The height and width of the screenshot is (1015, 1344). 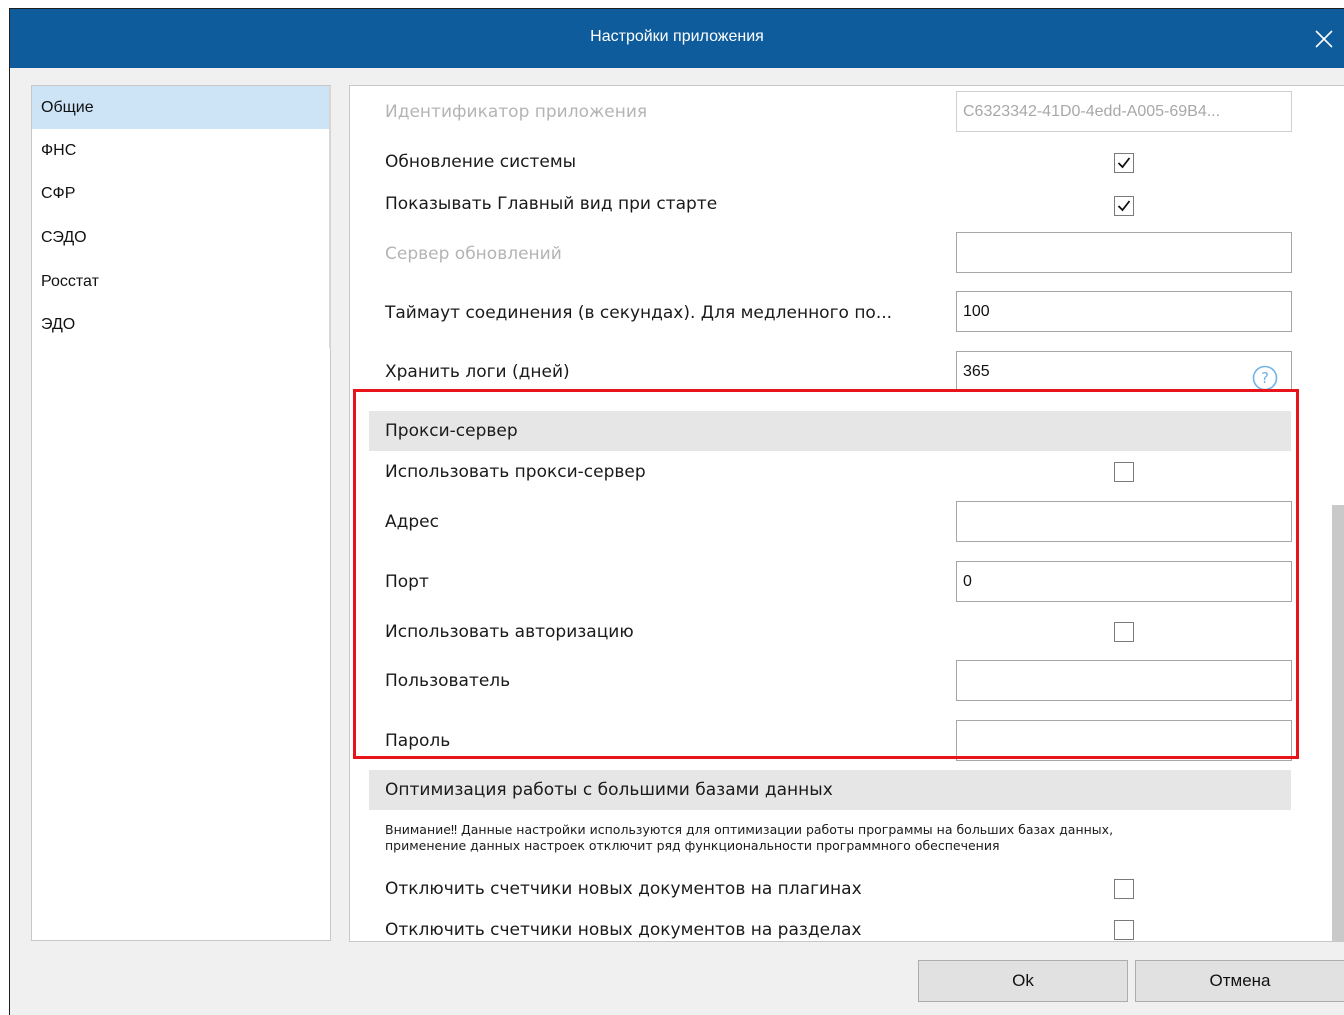 I want to click on update-server-field, so click(x=1124, y=252).